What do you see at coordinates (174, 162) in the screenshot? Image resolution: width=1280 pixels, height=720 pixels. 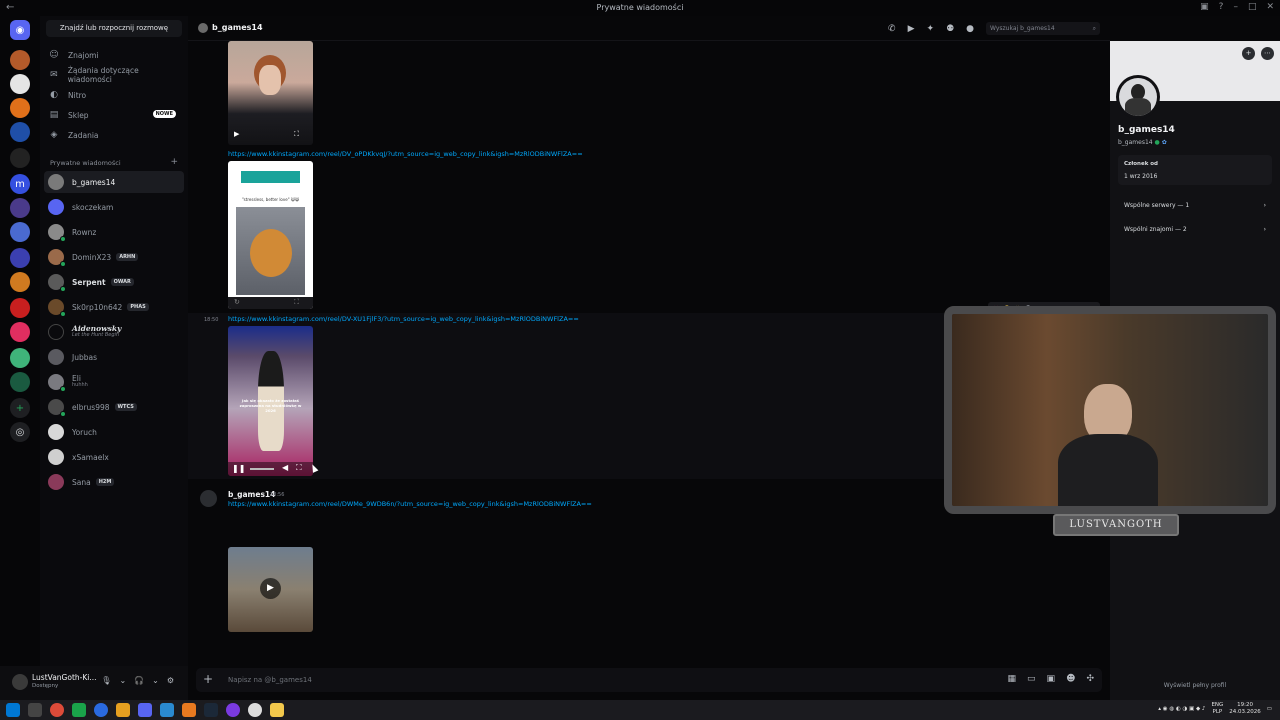 I see `create-dm-icon: +` at bounding box center [174, 162].